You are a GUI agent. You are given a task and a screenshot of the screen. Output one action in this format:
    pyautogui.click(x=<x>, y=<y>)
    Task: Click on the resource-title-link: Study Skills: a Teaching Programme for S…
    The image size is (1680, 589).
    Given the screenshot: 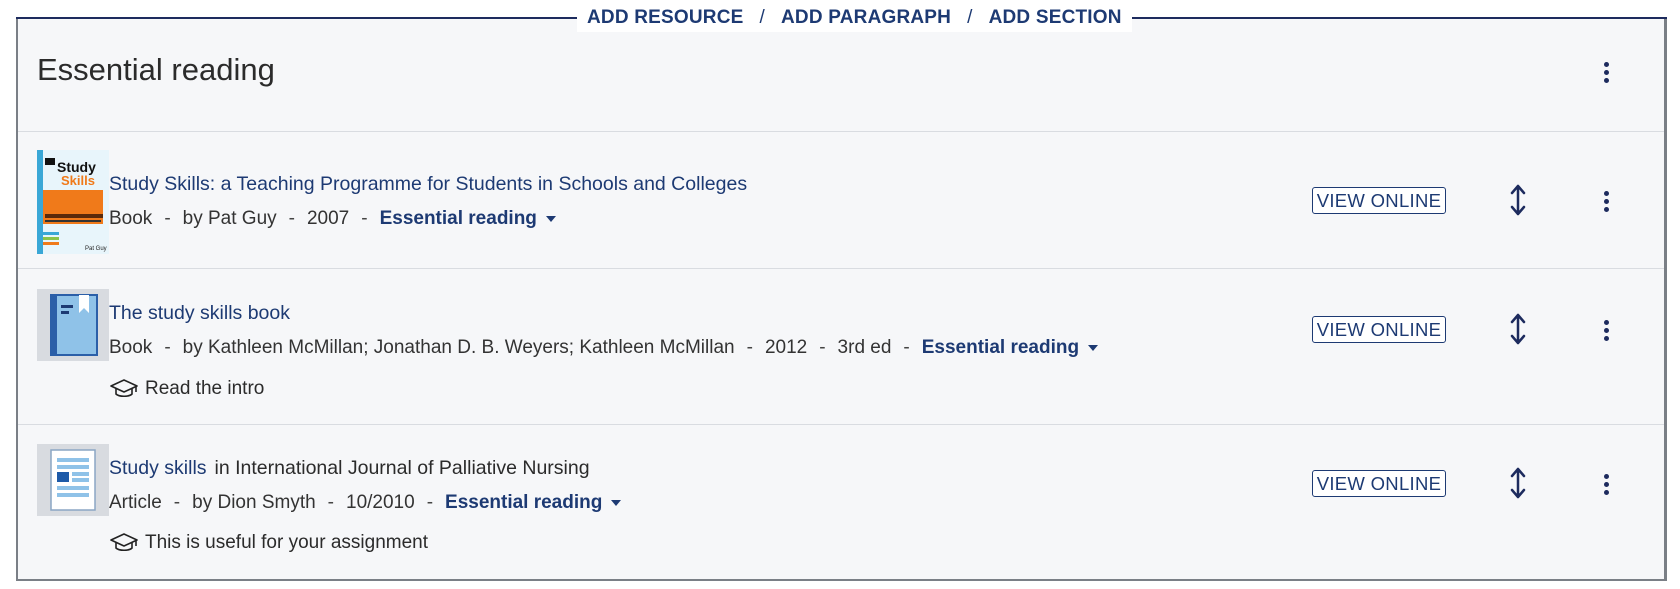 What is the action you would take?
    pyautogui.click(x=428, y=184)
    